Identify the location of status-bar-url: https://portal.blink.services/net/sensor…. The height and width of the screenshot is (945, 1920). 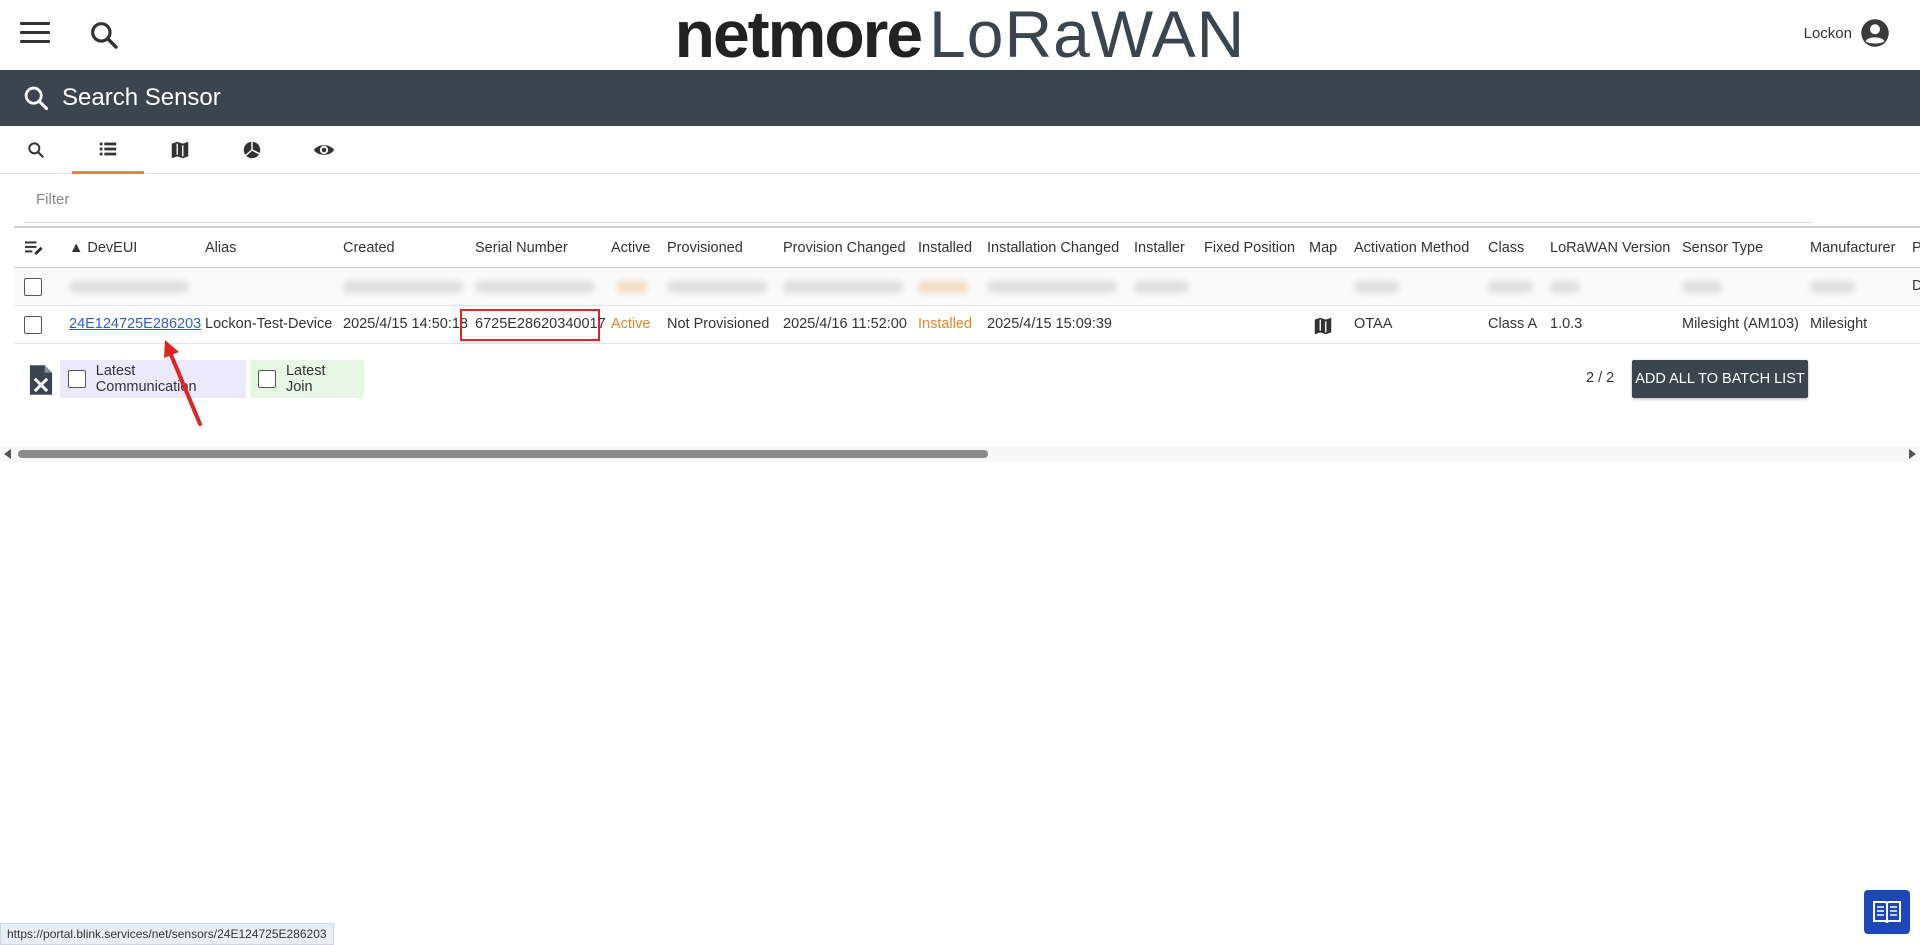
(167, 934).